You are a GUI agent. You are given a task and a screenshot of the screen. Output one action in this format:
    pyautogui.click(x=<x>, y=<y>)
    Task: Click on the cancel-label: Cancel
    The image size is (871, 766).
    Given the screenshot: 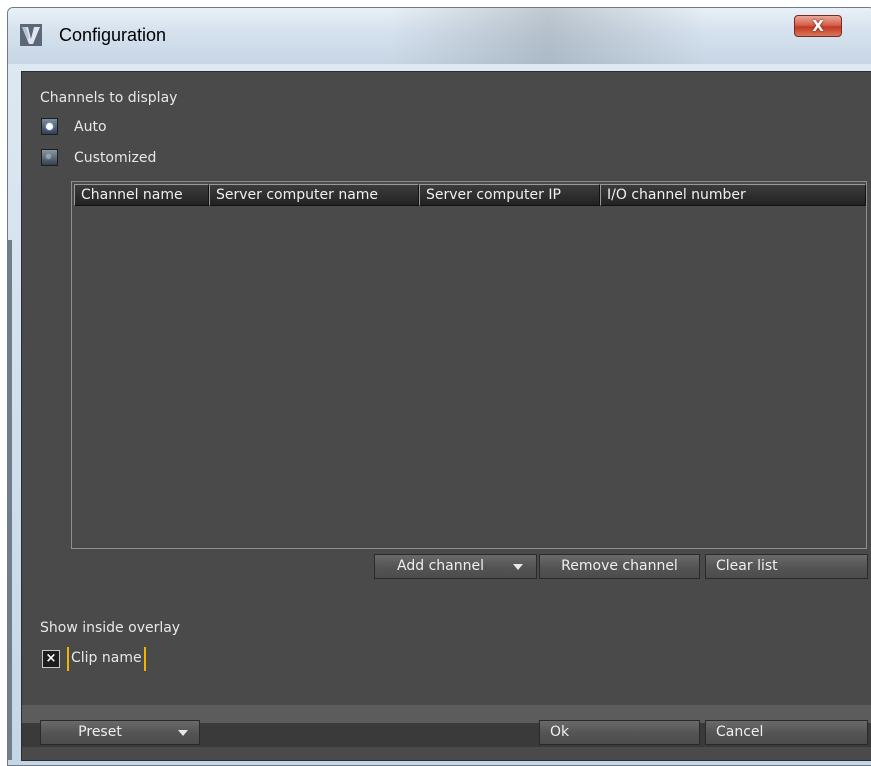 What is the action you would take?
    pyautogui.click(x=740, y=732)
    